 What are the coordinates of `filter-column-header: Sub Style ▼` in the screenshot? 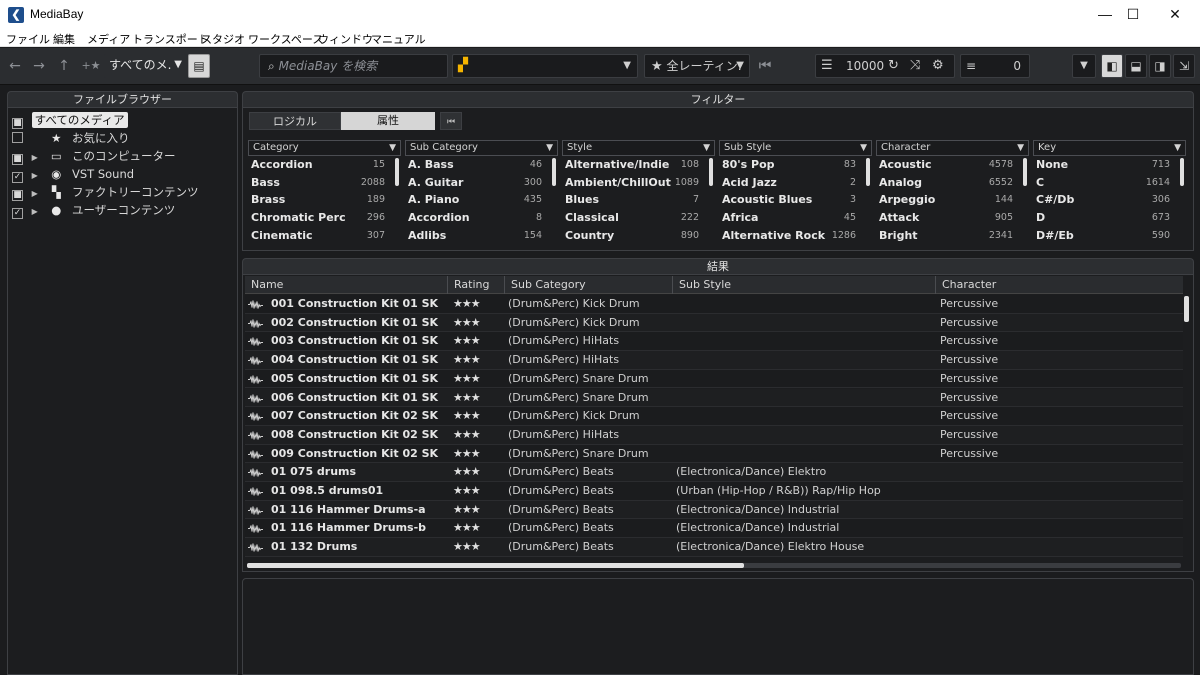 It's located at (795, 148).